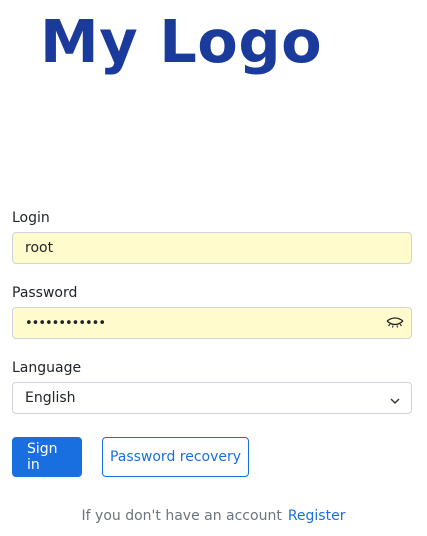 This screenshot has height=536, width=427. Describe the element at coordinates (50, 398) in the screenshot. I see `language-select-value: English` at that location.